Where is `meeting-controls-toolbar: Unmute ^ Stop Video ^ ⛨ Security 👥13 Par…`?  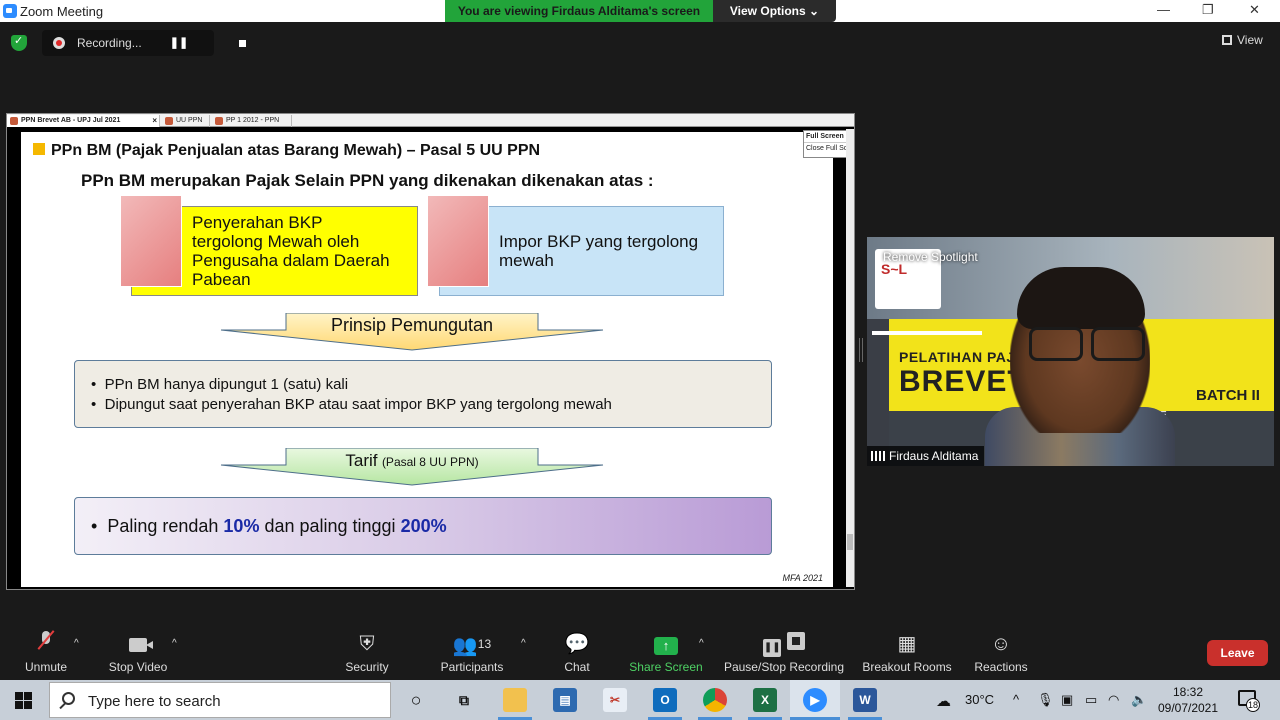
meeting-controls-toolbar: Unmute ^ Stop Video ^ ⛨ Security 👥13 Par… is located at coordinates (640, 651).